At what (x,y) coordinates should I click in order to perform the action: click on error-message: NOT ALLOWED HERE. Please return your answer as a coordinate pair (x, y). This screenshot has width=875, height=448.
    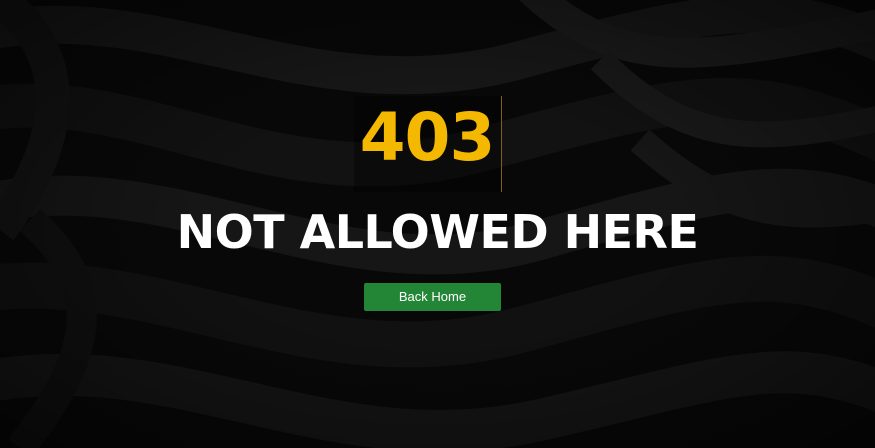
    Looking at the image, I should click on (437, 232).